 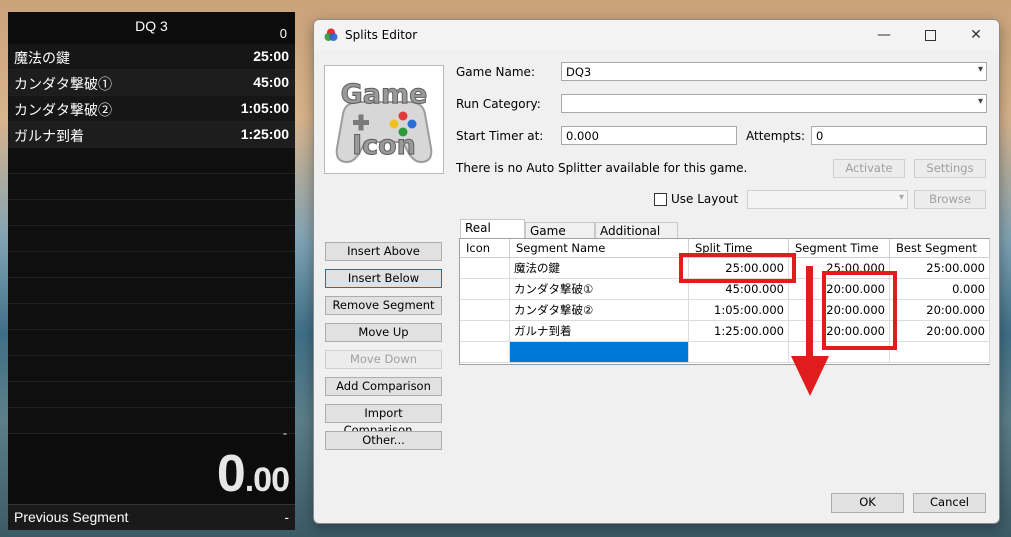 What do you see at coordinates (867, 503) in the screenshot?
I see `ok-button: OK` at bounding box center [867, 503].